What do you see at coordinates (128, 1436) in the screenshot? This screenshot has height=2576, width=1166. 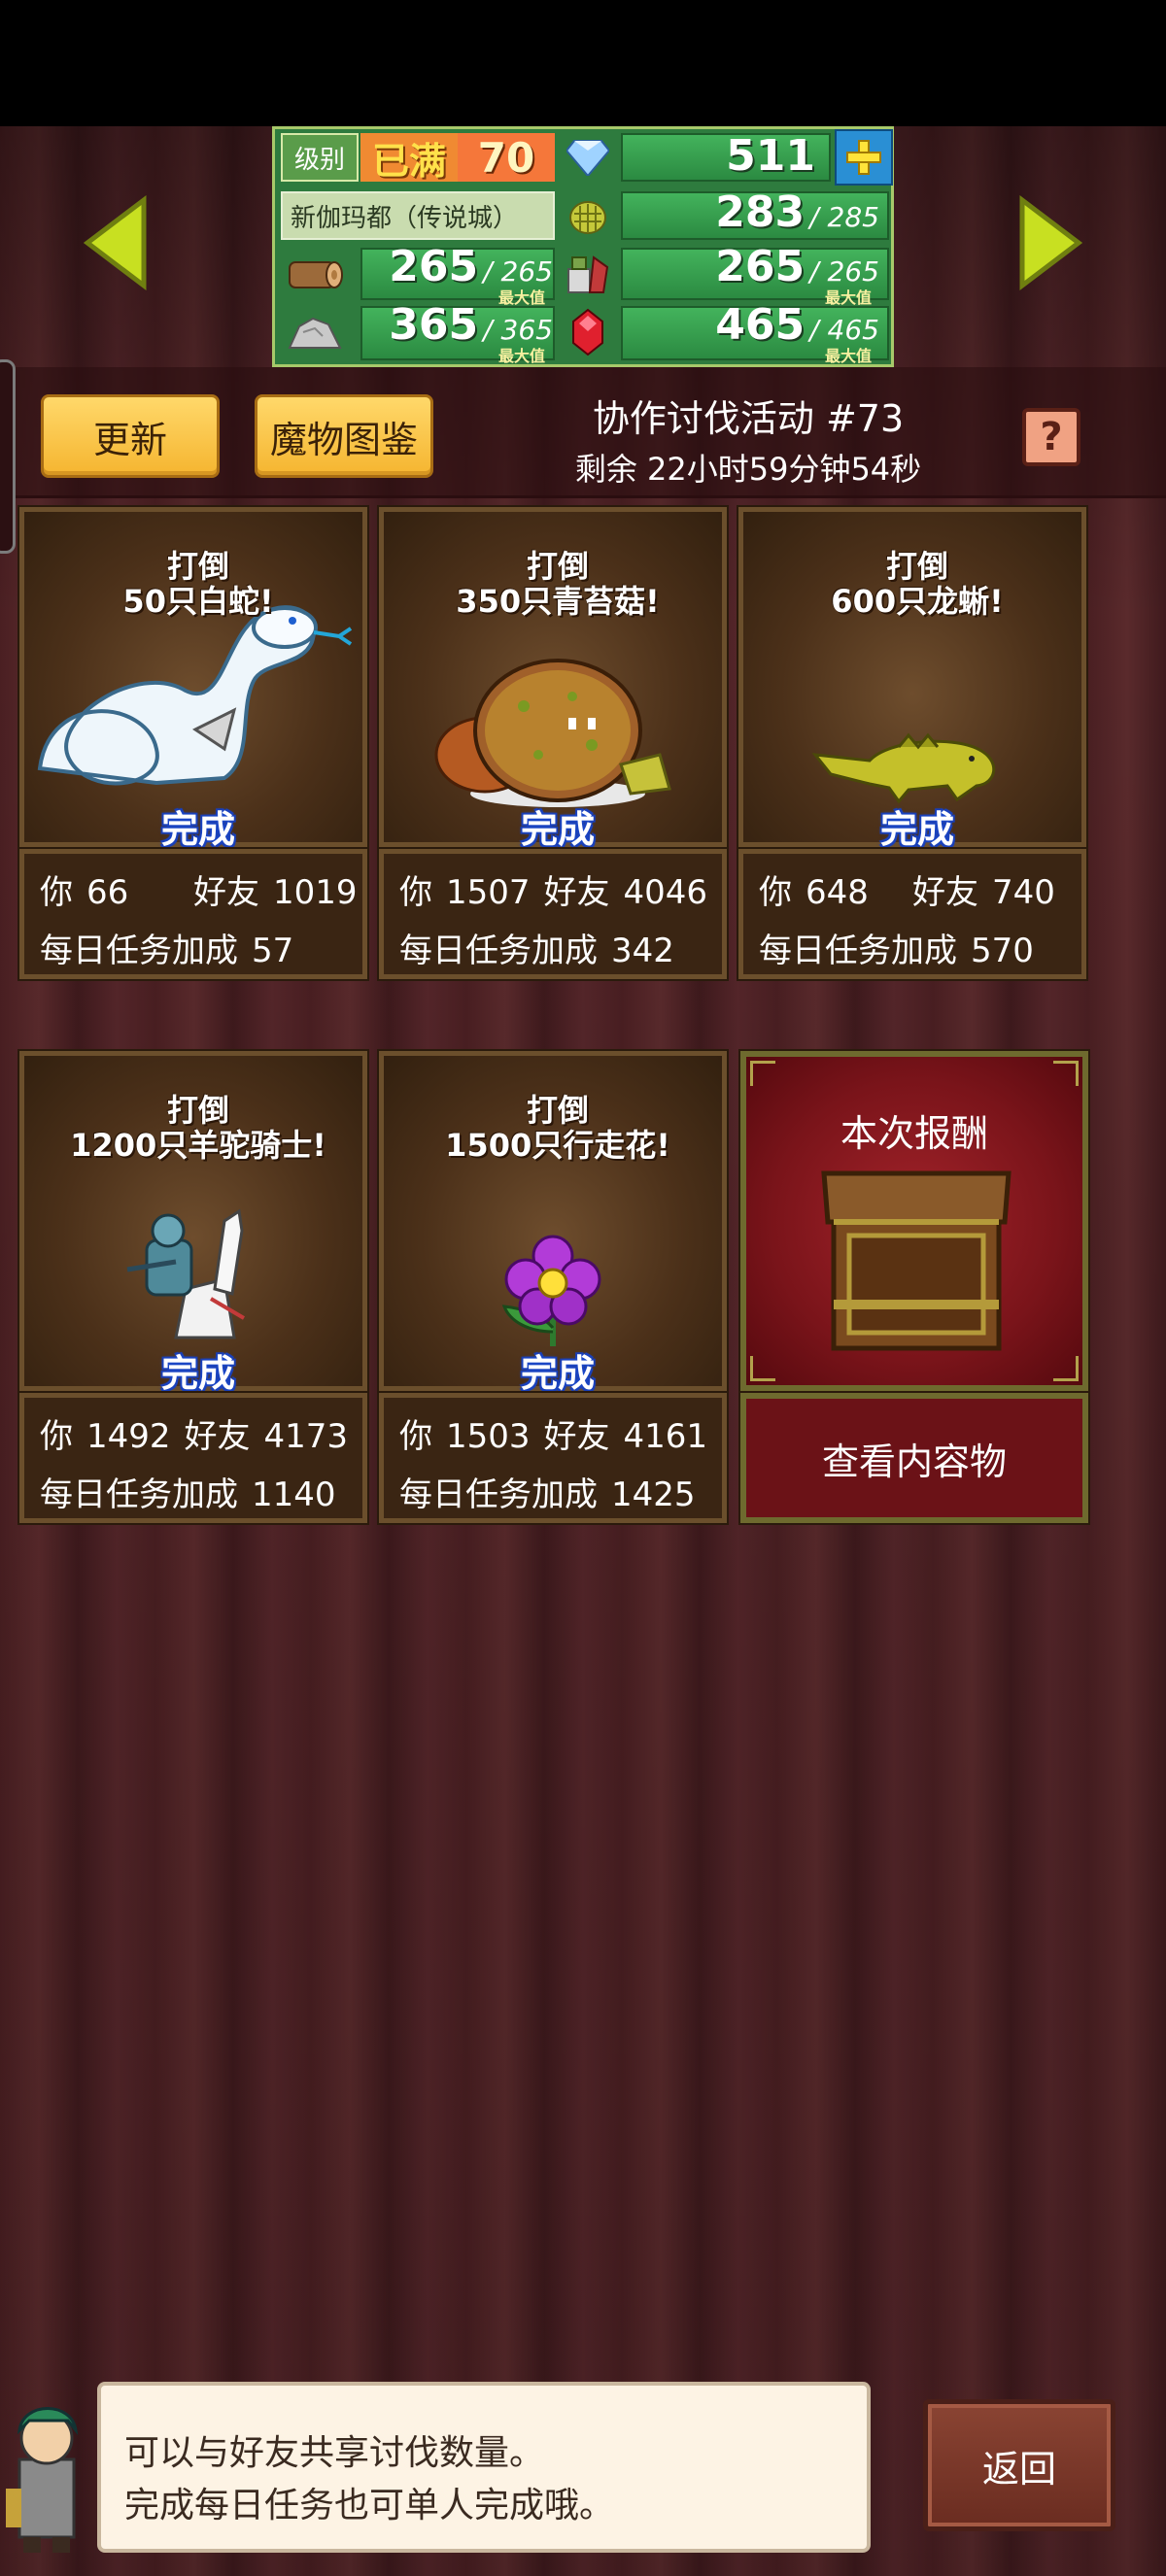 I see `you-count: 1492` at bounding box center [128, 1436].